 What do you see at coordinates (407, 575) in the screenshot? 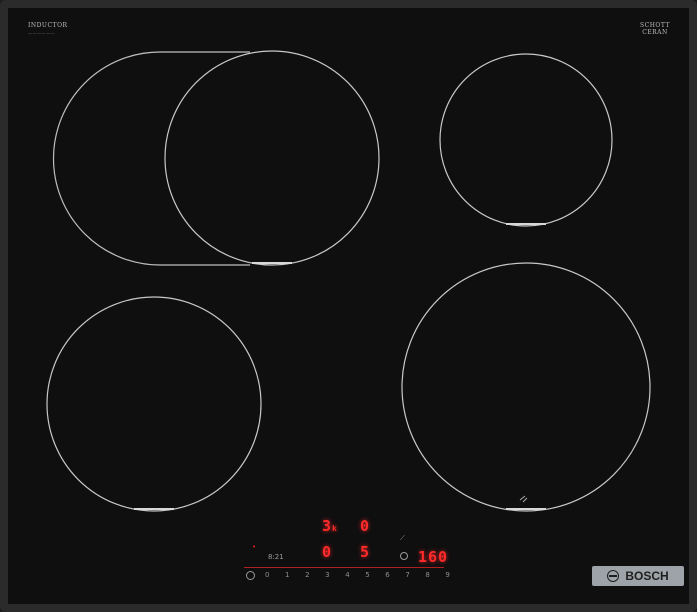
I see `power-level-7: 7` at bounding box center [407, 575].